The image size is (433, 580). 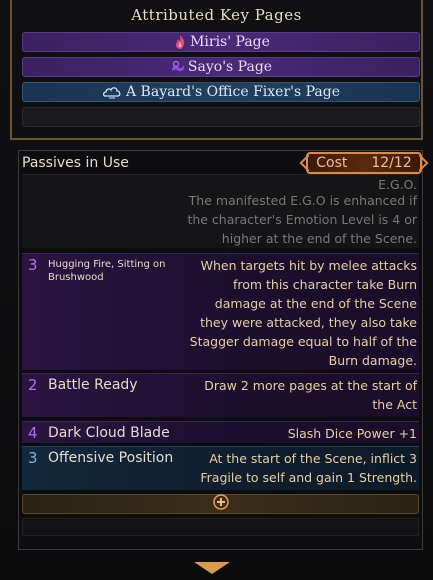 I want to click on key-page-label: Sayo's Page, so click(x=230, y=67).